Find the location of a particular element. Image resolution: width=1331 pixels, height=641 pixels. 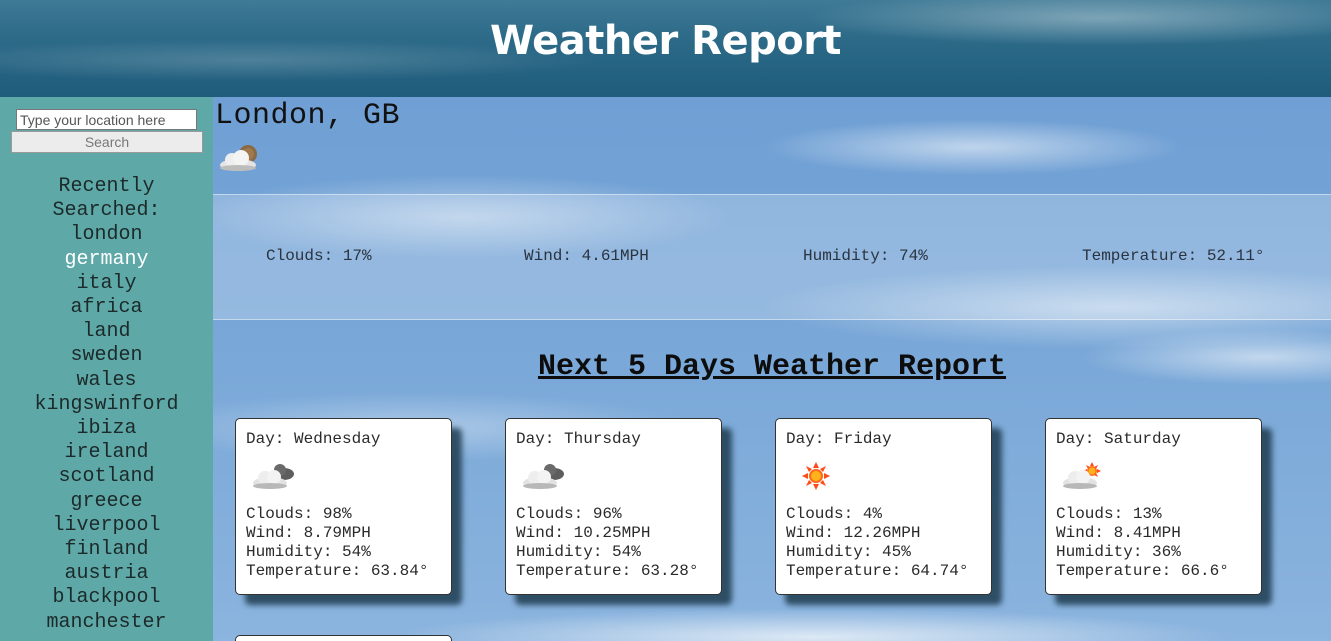

forecast-day: Day: Friday is located at coordinates (839, 439).